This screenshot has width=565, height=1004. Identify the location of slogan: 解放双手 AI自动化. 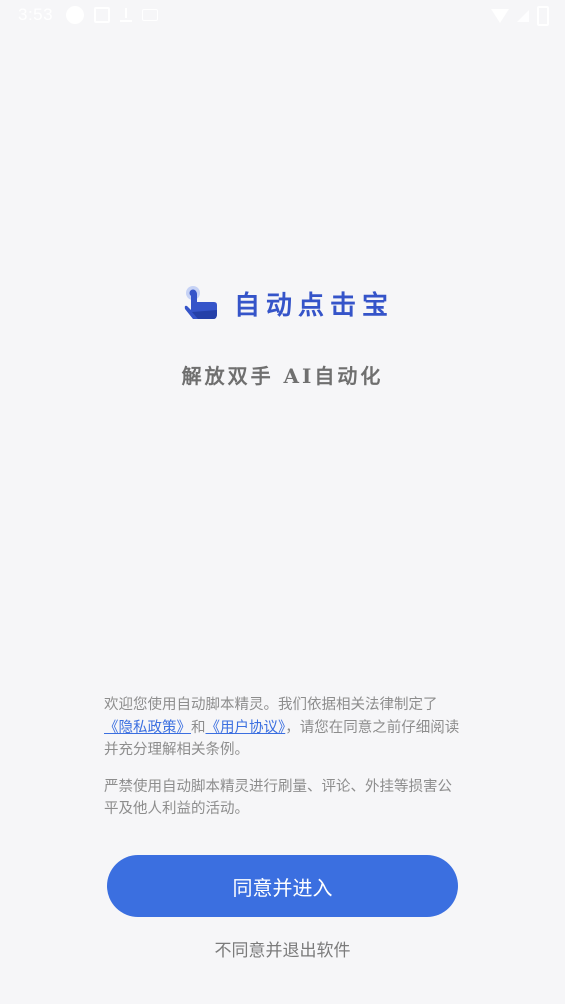
(282, 376).